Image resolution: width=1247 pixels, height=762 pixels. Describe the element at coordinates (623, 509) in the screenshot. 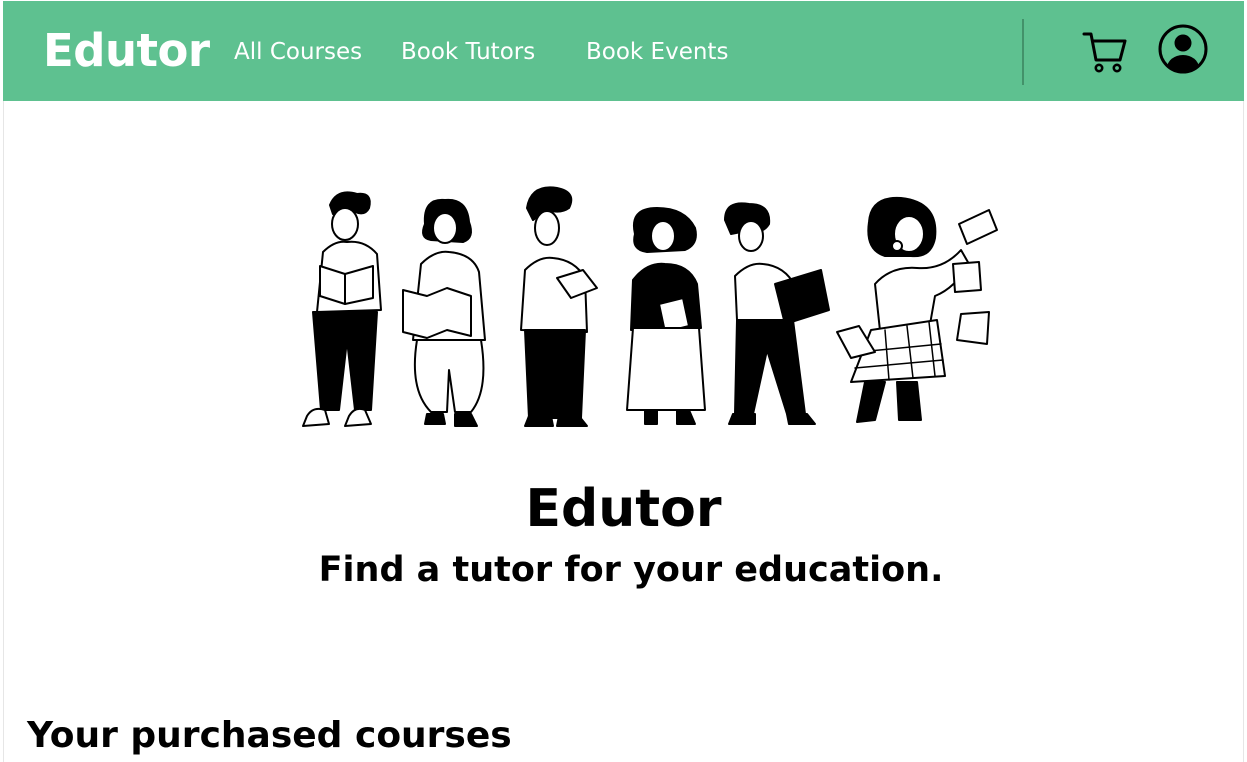

I see `hero-title: Edutor` at that location.